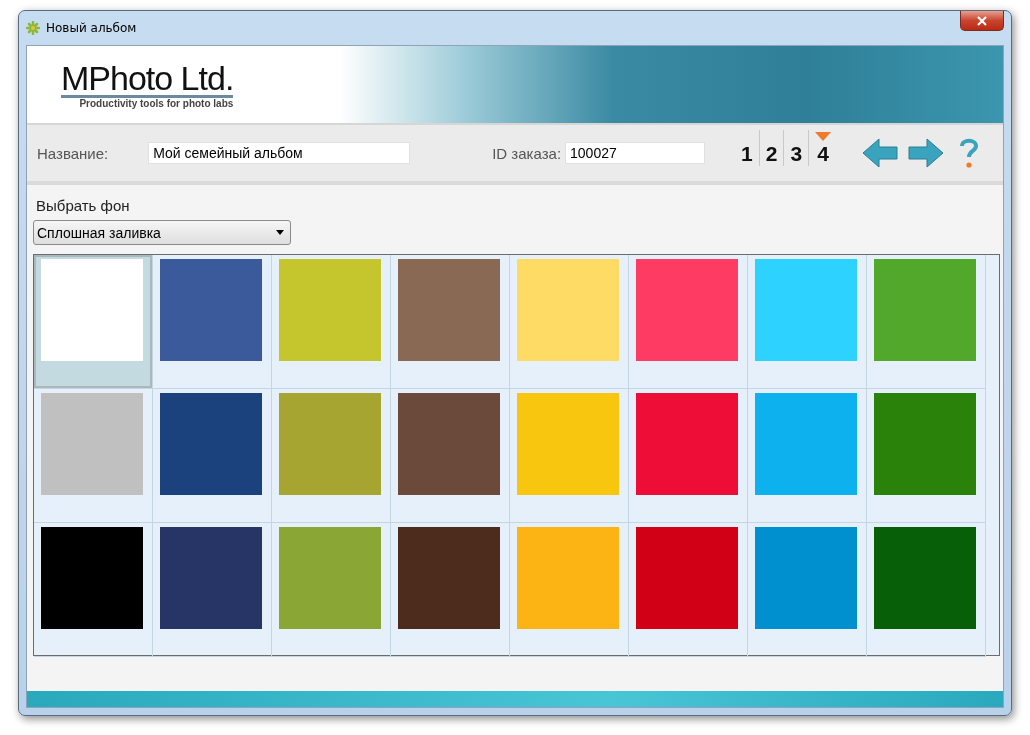 The width and height of the screenshot is (1030, 735). I want to click on logo-name: MPhoto Ltd., so click(147, 79).